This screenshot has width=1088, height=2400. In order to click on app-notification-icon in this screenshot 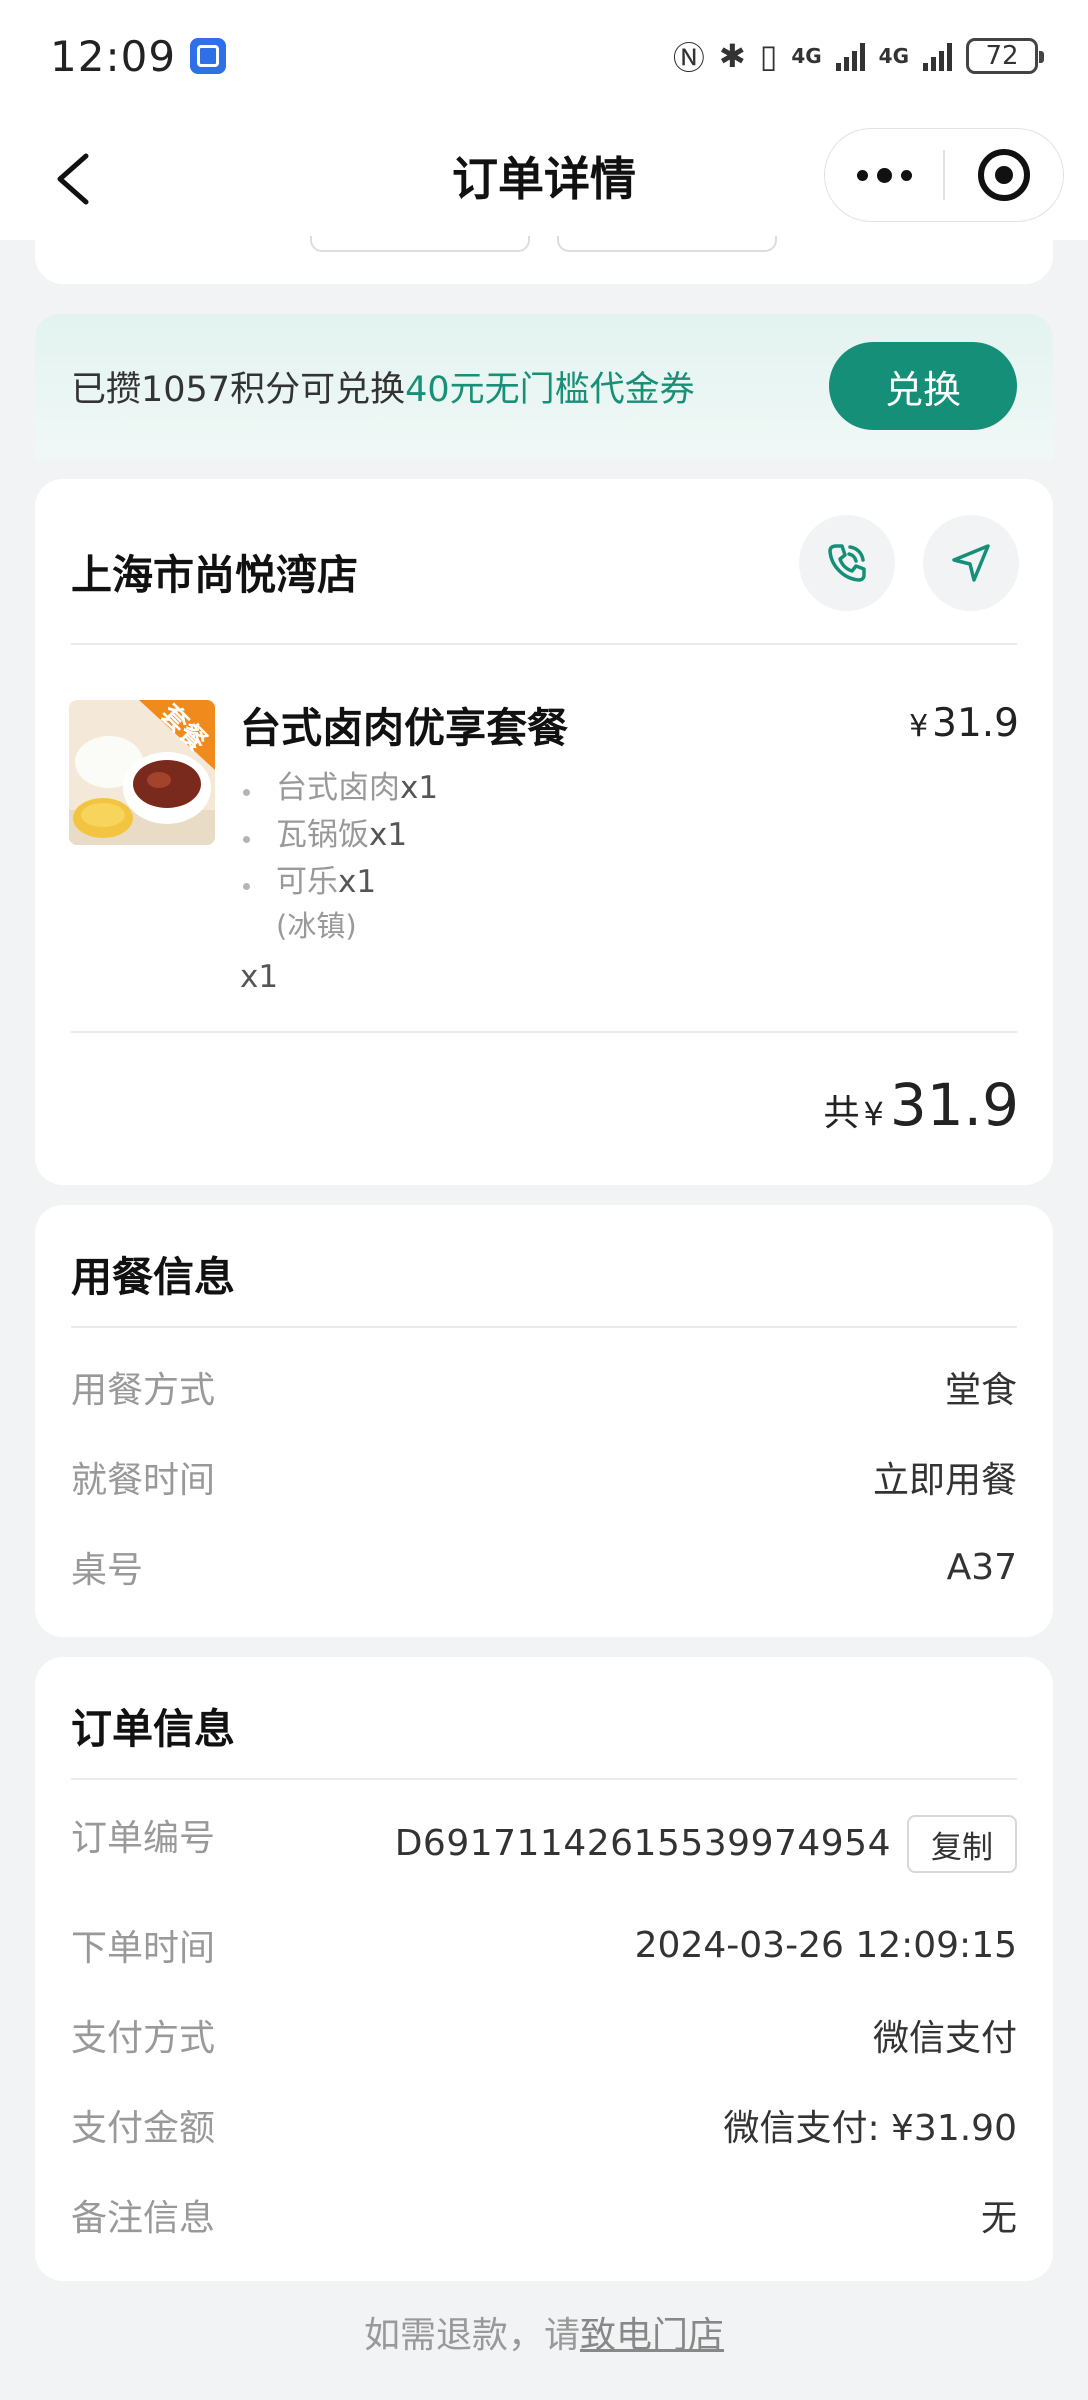, I will do `click(208, 56)`.